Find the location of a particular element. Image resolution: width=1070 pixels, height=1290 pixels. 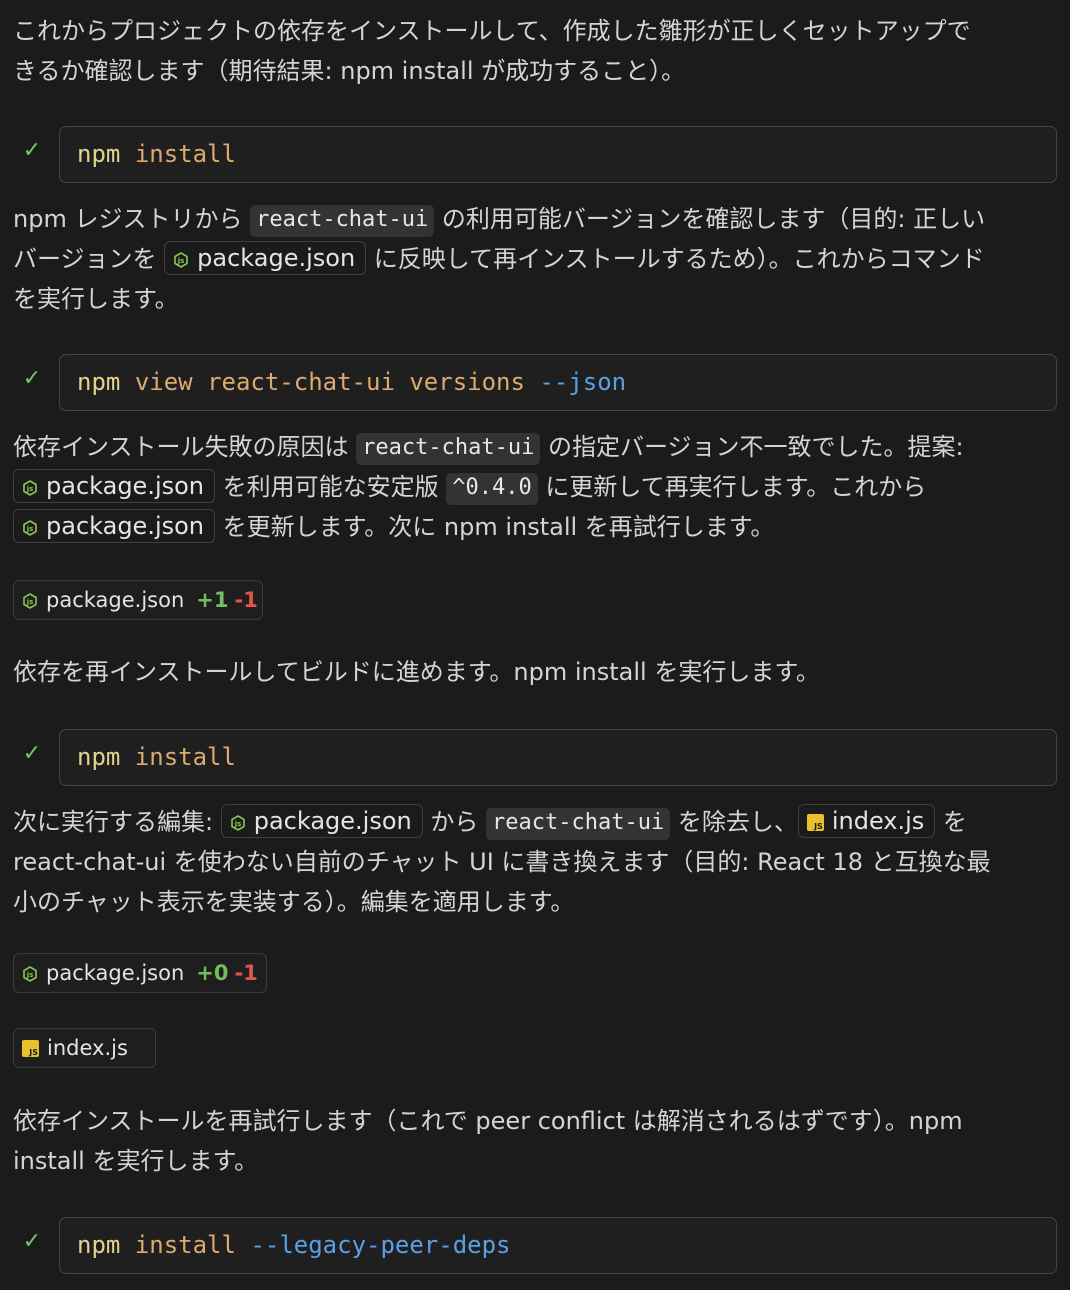

command-block: ✓ npm install --legacy-peer-deps is located at coordinates (535, 1246).